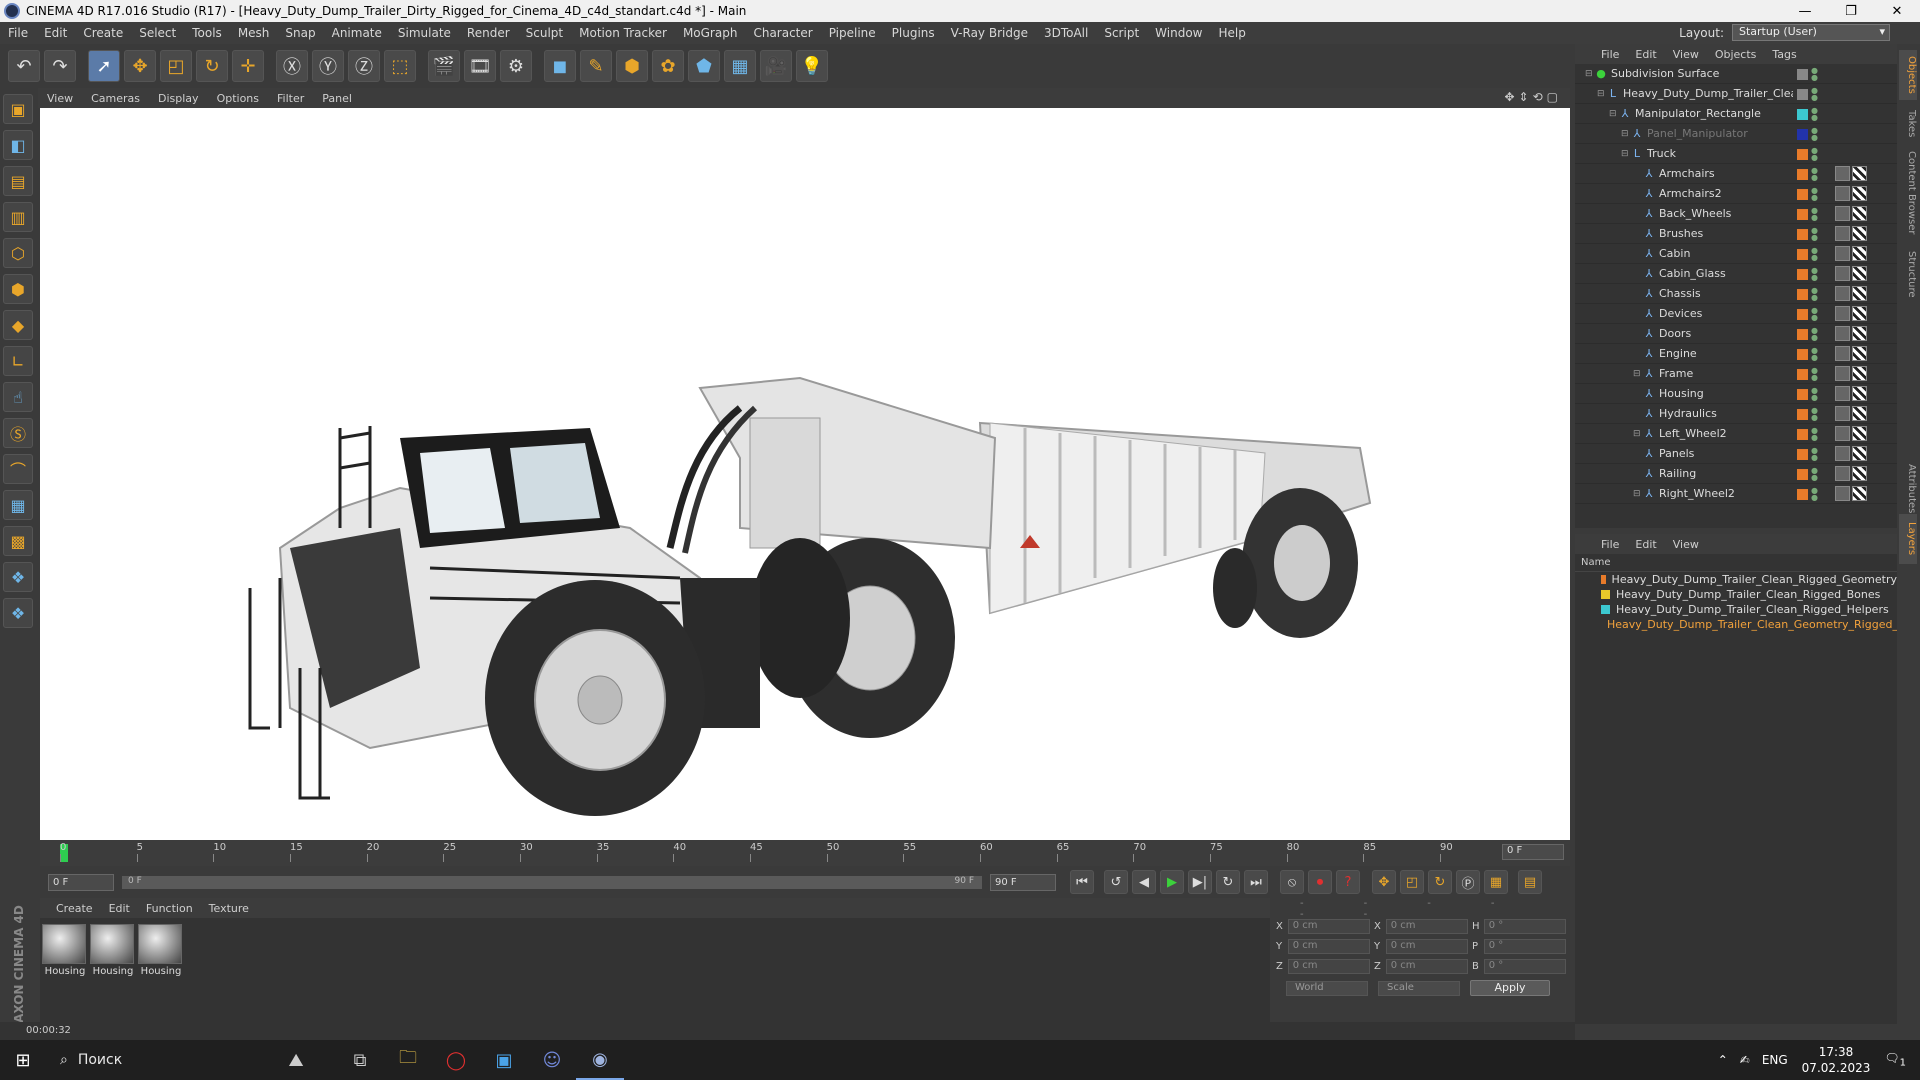 Image resolution: width=1920 pixels, height=1080 pixels. Describe the element at coordinates (1116, 882) in the screenshot. I see `prev-key-icon: ↺` at that location.